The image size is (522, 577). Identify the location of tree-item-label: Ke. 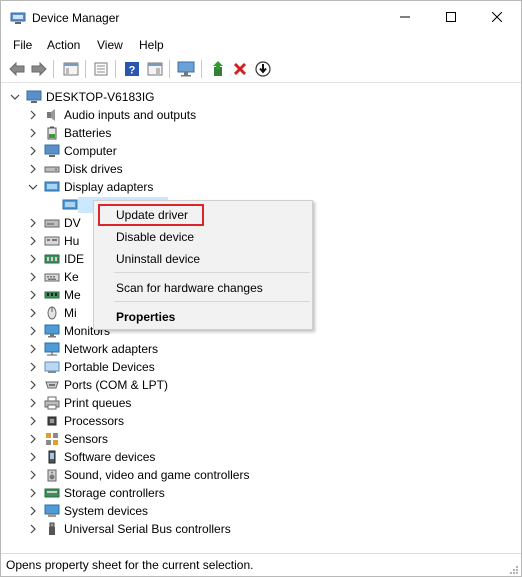
(71, 277).